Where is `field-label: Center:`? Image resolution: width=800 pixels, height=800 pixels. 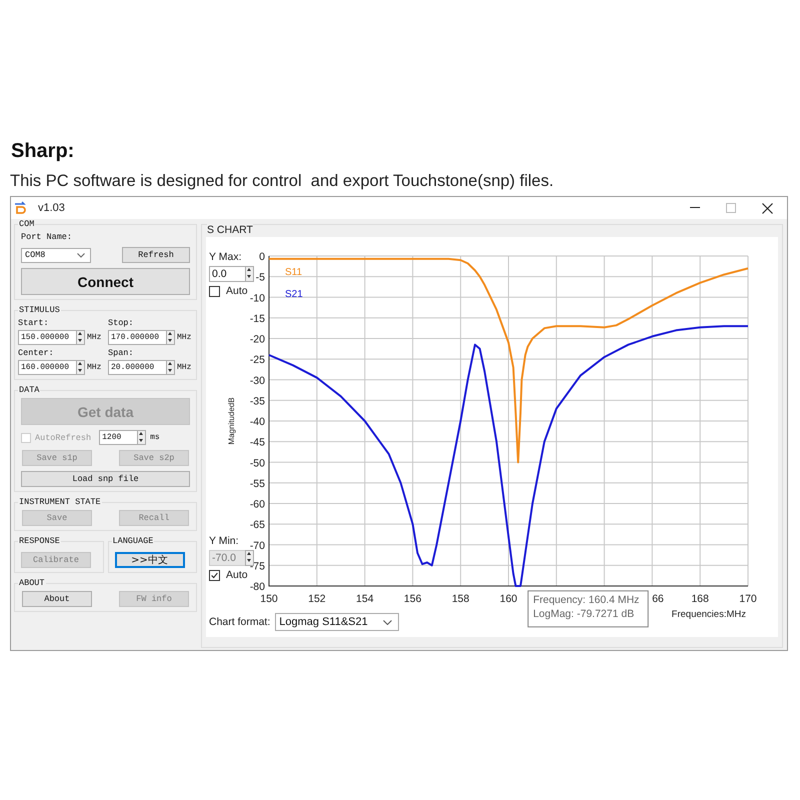
field-label: Center: is located at coordinates (36, 353).